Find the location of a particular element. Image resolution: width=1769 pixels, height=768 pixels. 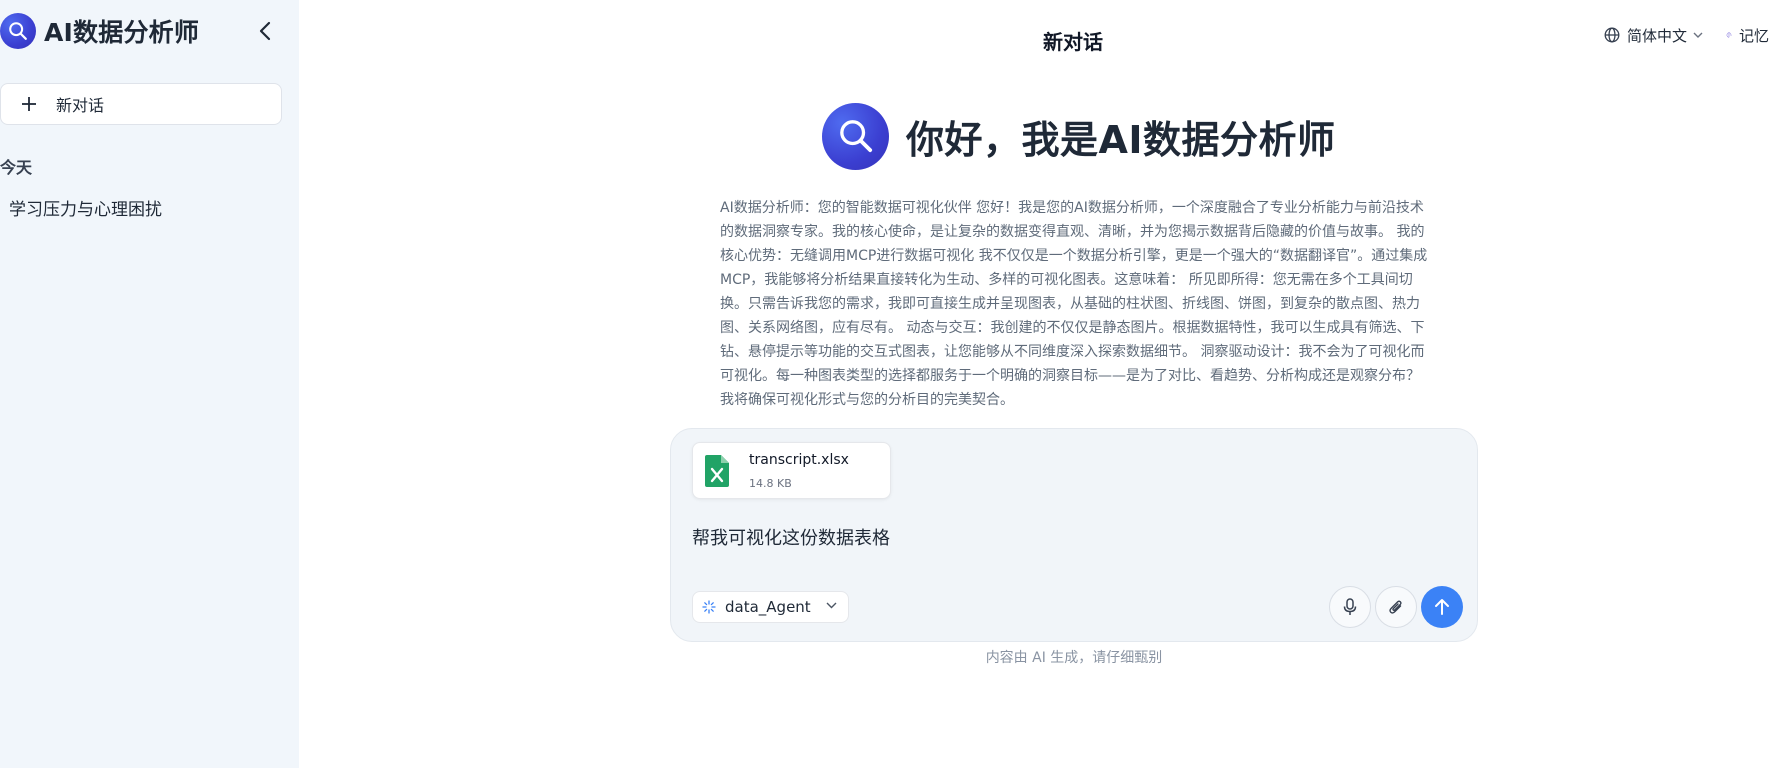

section-header-today: 今天 is located at coordinates (16, 167).